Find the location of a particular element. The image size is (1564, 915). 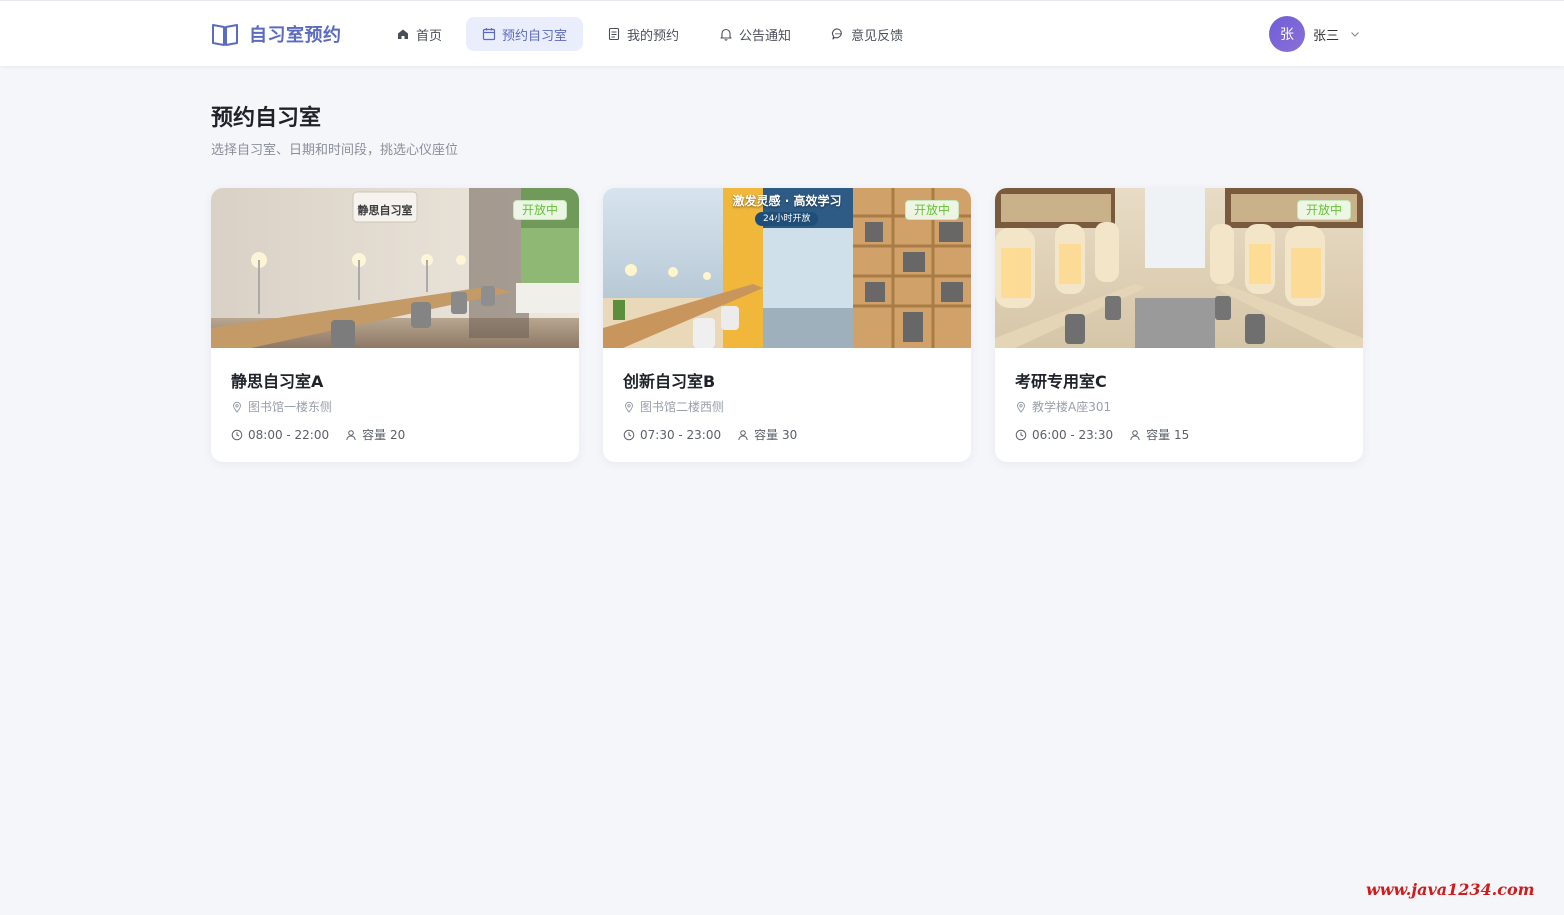

room-photo: 静思自习室 开放中 is located at coordinates (395, 268).